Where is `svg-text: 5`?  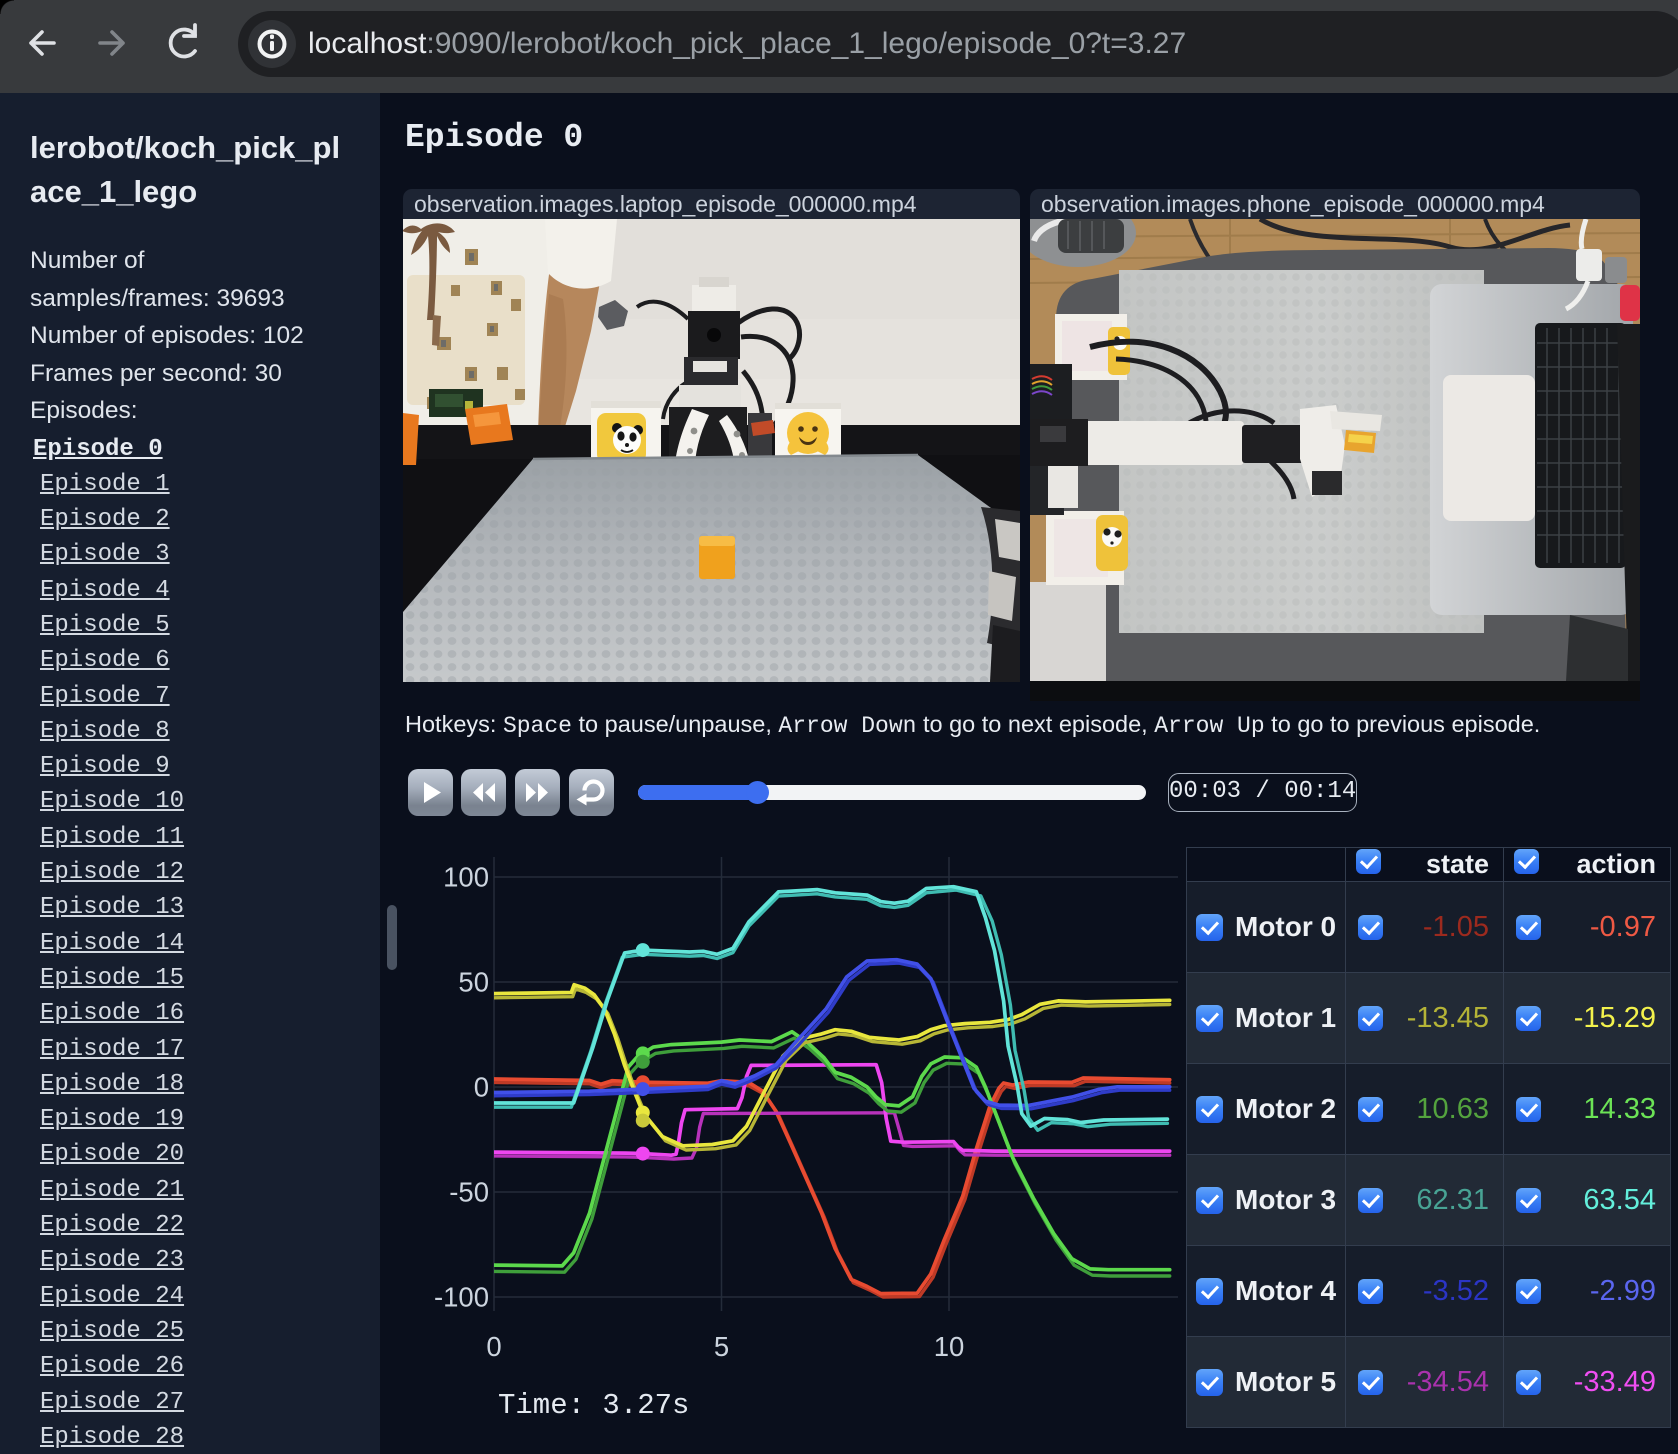
svg-text: 5 is located at coordinates (721, 1346).